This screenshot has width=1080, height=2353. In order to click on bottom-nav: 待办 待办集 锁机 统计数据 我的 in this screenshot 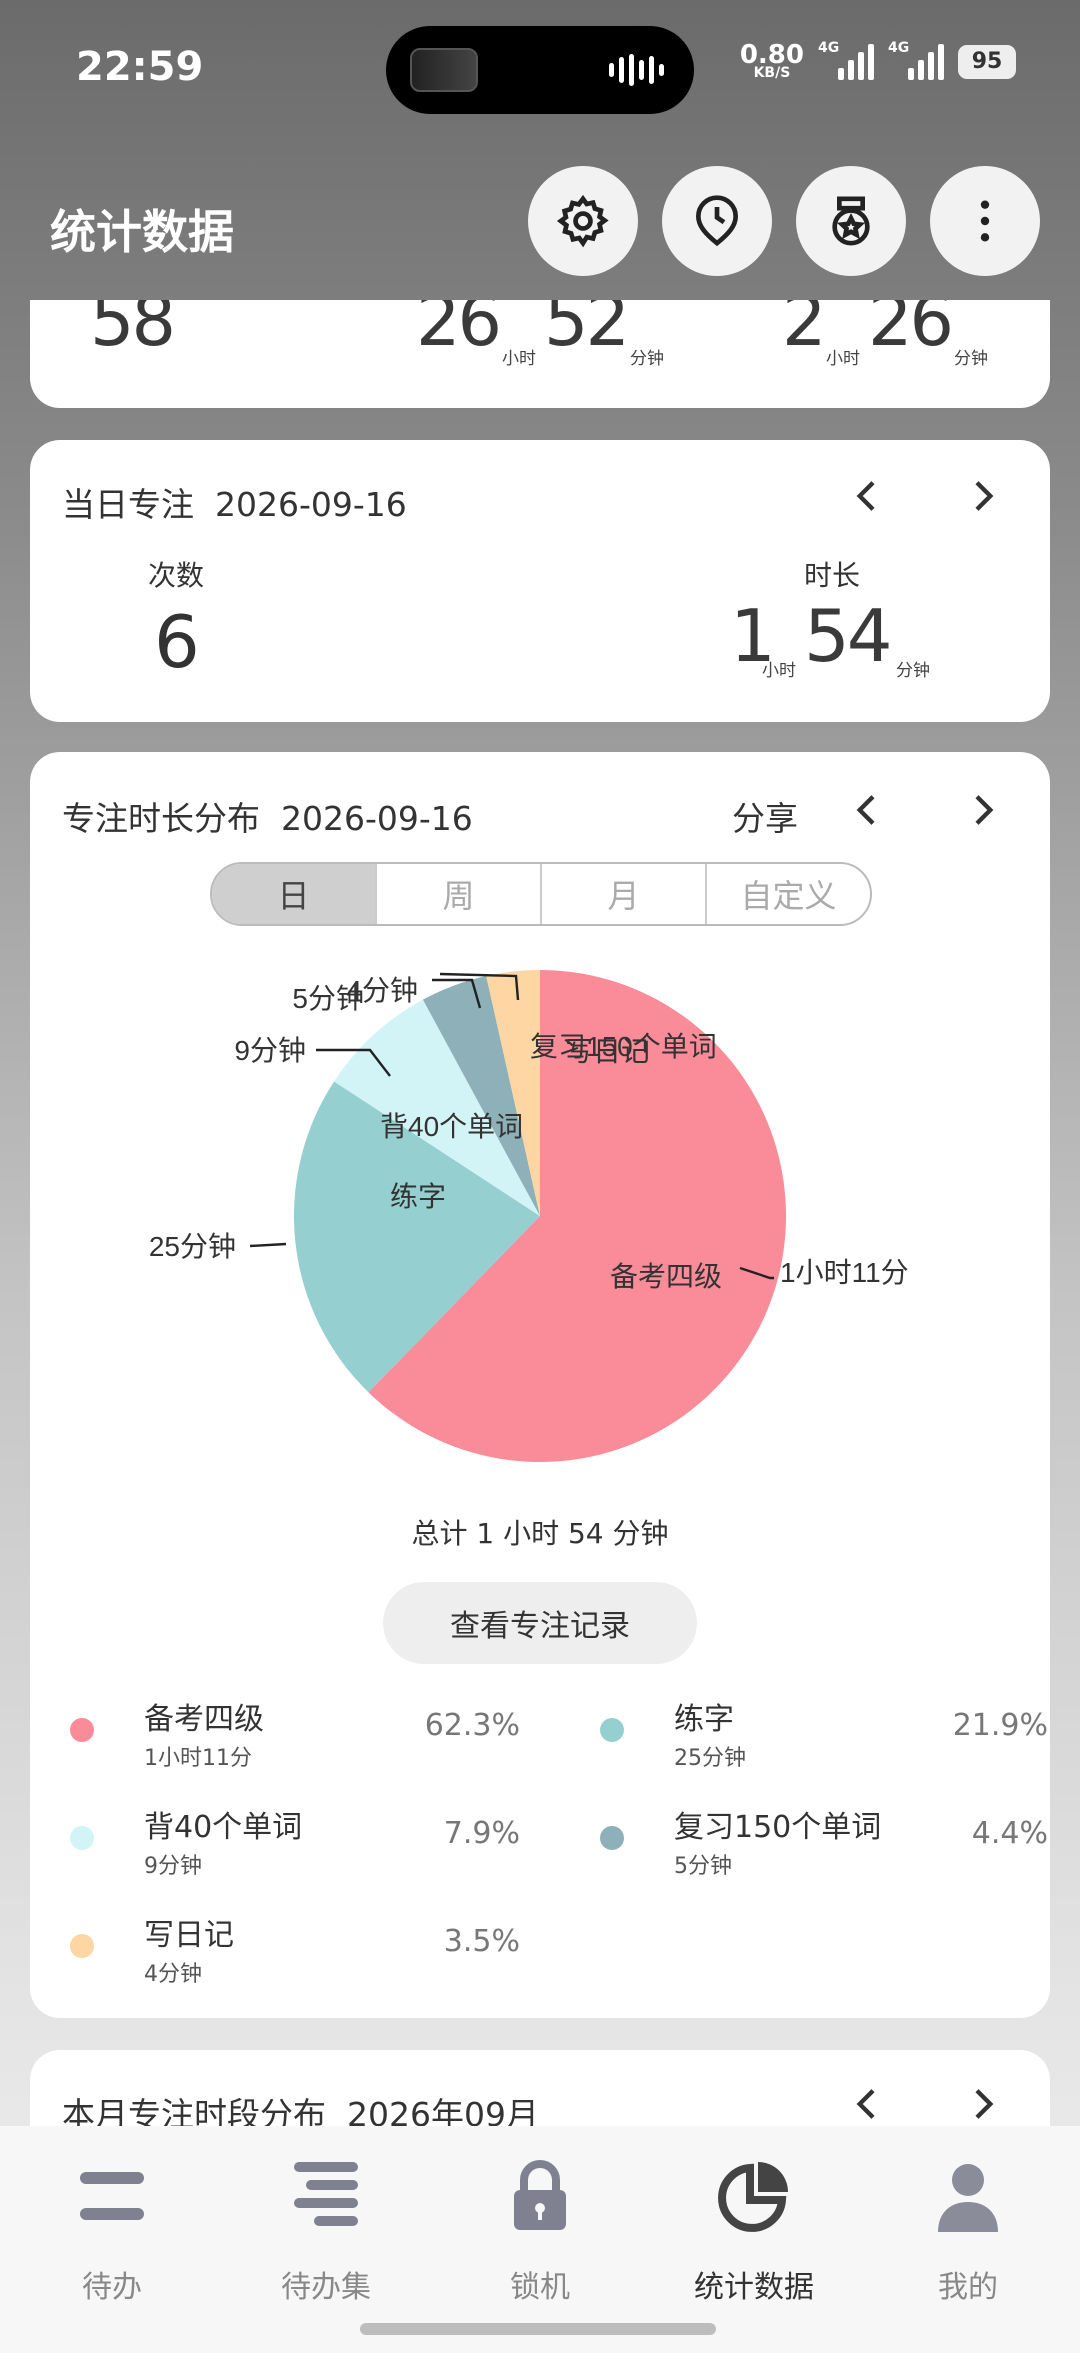, I will do `click(540, 2239)`.